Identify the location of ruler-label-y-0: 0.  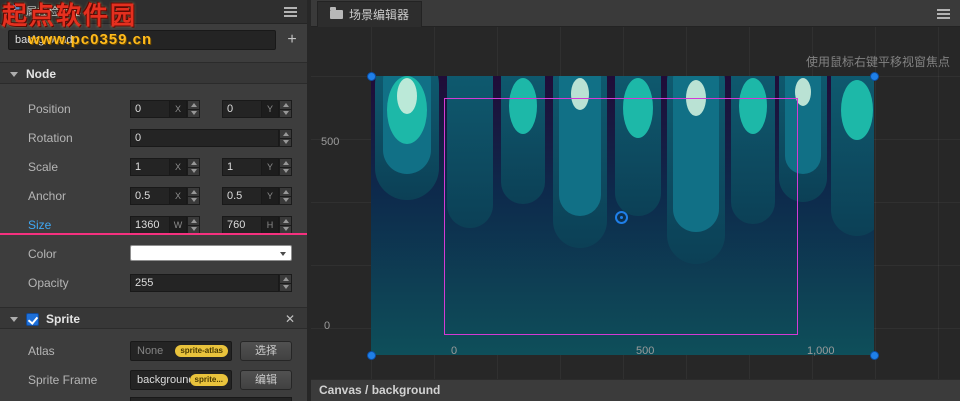
(327, 326).